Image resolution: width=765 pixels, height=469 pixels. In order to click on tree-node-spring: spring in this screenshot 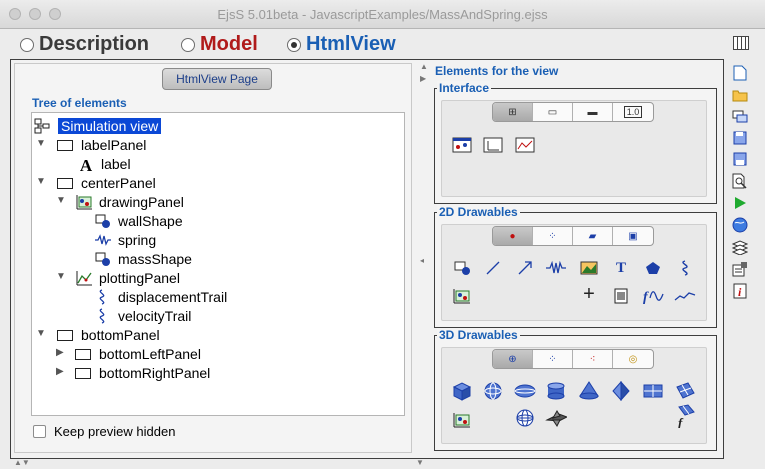, I will do `click(125, 239)`.